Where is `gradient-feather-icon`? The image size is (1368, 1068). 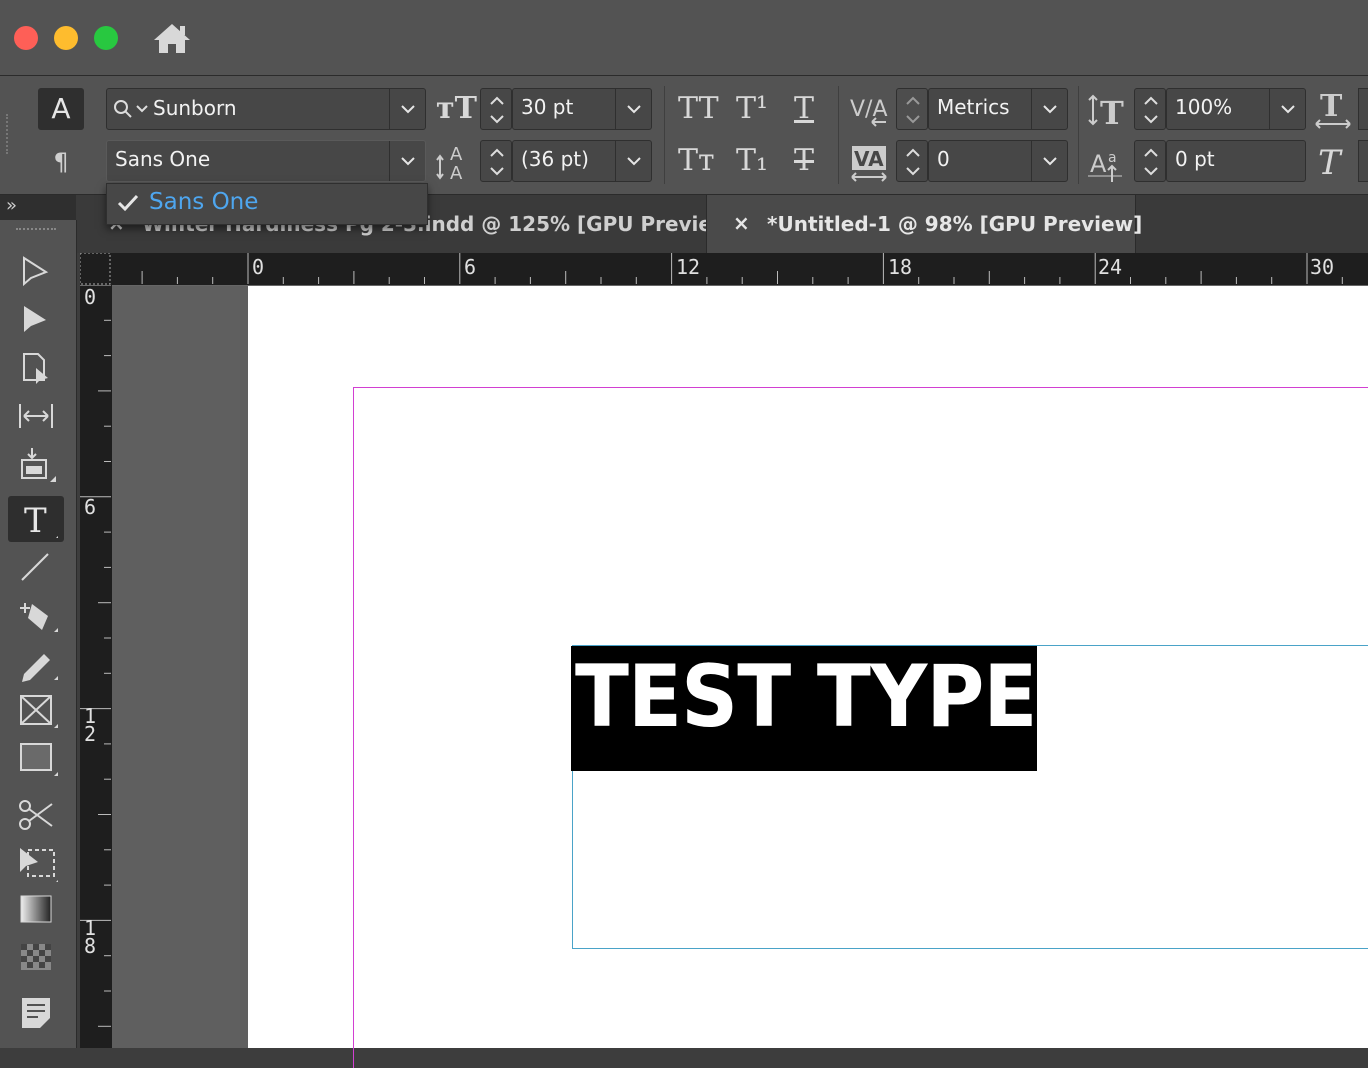
gradient-feather-icon is located at coordinates (36, 957).